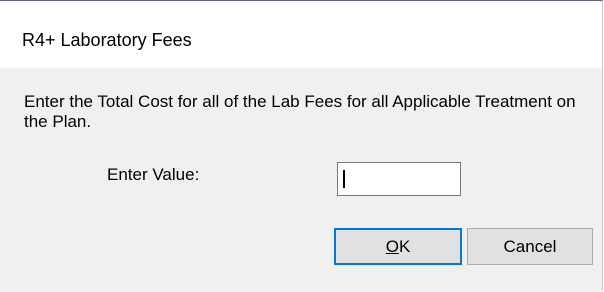 This screenshot has width=604, height=292. Describe the element at coordinates (153, 174) in the screenshot. I see `enter-value-label: Enter Value:` at that location.